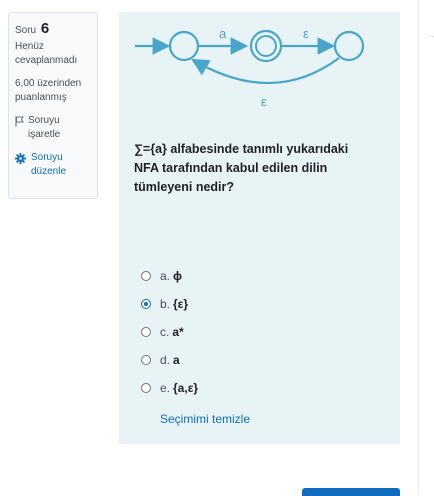 The height and width of the screenshot is (496, 434). Describe the element at coordinates (53, 165) in the screenshot. I see `edit-question-link: Soruyu düzenle` at that location.